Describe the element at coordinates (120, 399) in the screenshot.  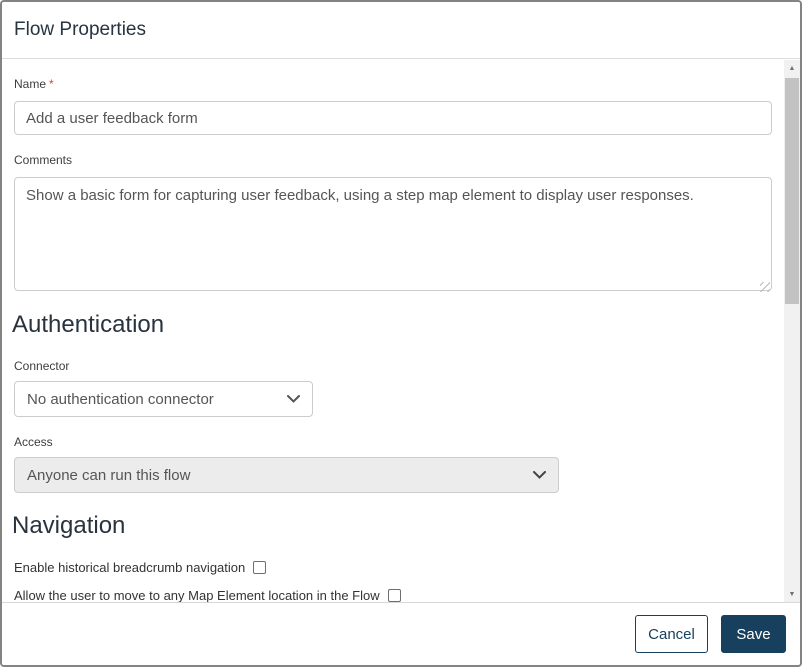
I see `connector-selected-value: No authentication connector` at that location.